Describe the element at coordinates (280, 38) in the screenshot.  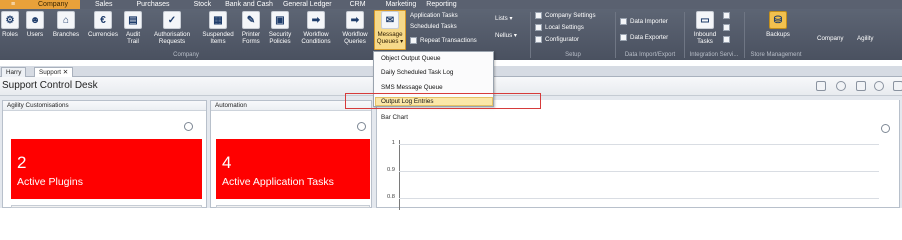
I see `security-policies-label: Security Policies` at that location.